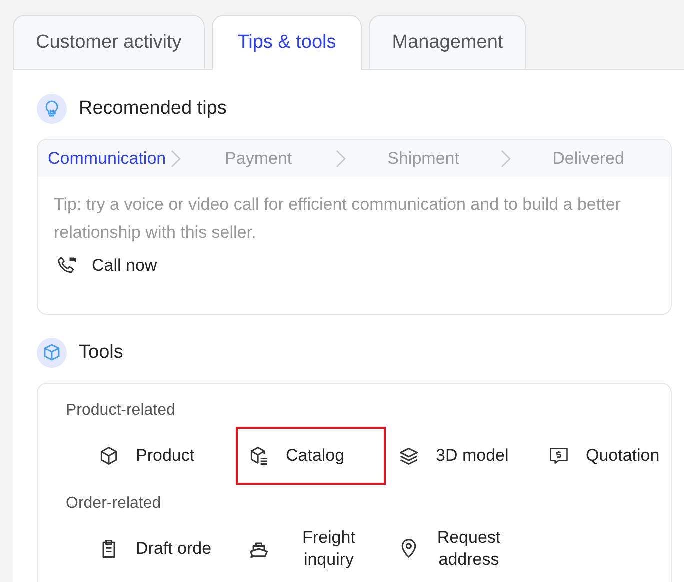 The width and height of the screenshot is (684, 582). I want to click on tool-button: Catalog, so click(311, 456).